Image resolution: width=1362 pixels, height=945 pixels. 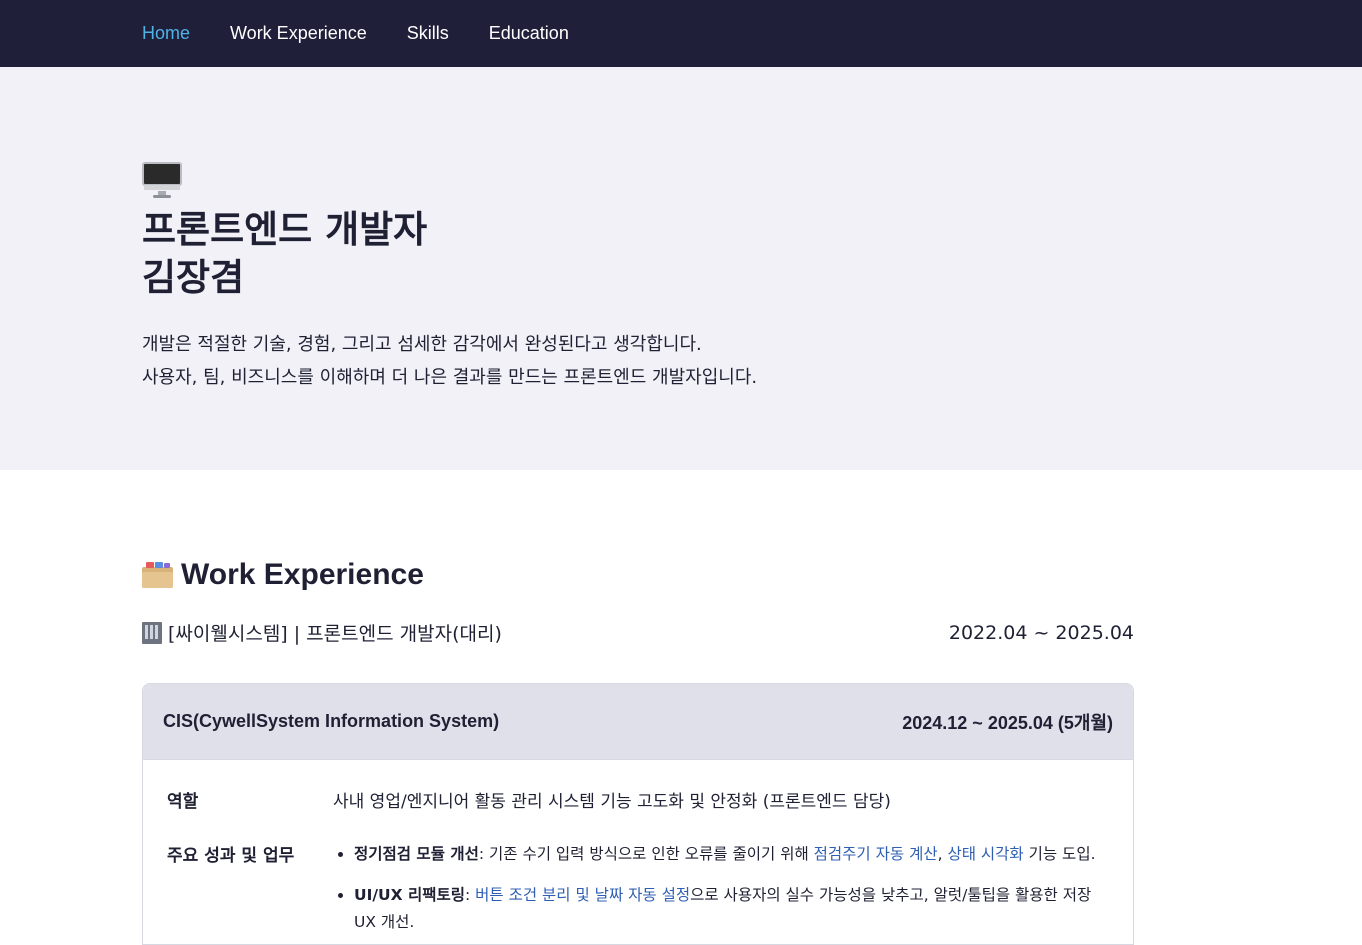 I want to click on nav-item-work-experience: Work Experience, so click(x=298, y=33).